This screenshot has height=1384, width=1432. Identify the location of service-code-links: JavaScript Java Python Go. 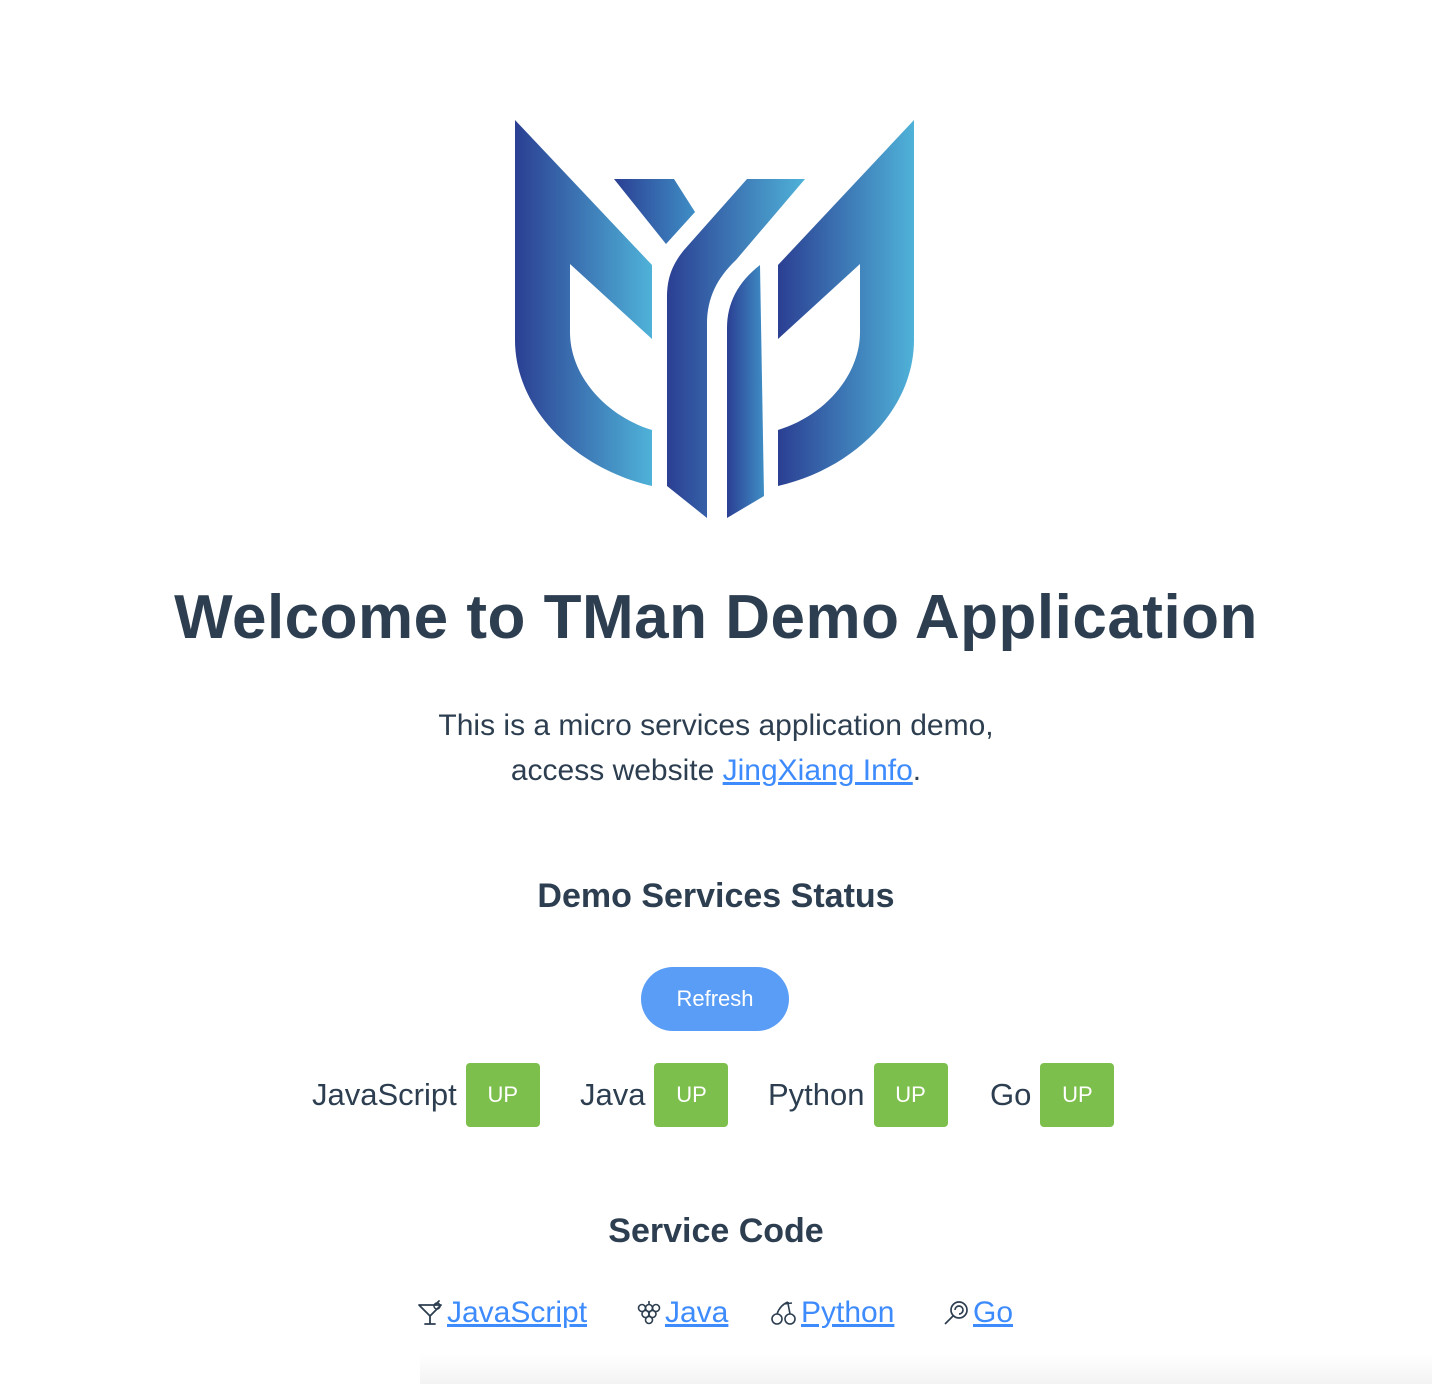
(716, 1313).